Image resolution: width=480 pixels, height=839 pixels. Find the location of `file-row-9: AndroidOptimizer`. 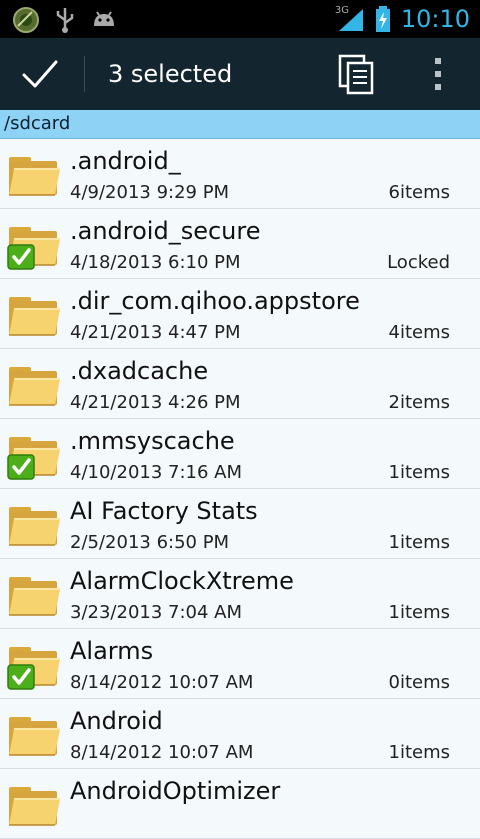

file-row-9: AndroidOptimizer is located at coordinates (240, 804).